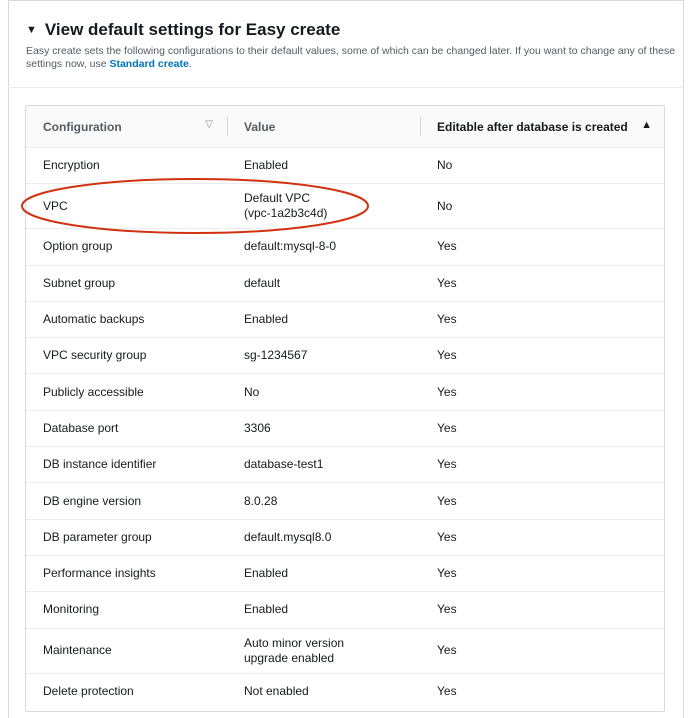  What do you see at coordinates (192, 30) in the screenshot?
I see `section-title: View default settings for Easy create` at bounding box center [192, 30].